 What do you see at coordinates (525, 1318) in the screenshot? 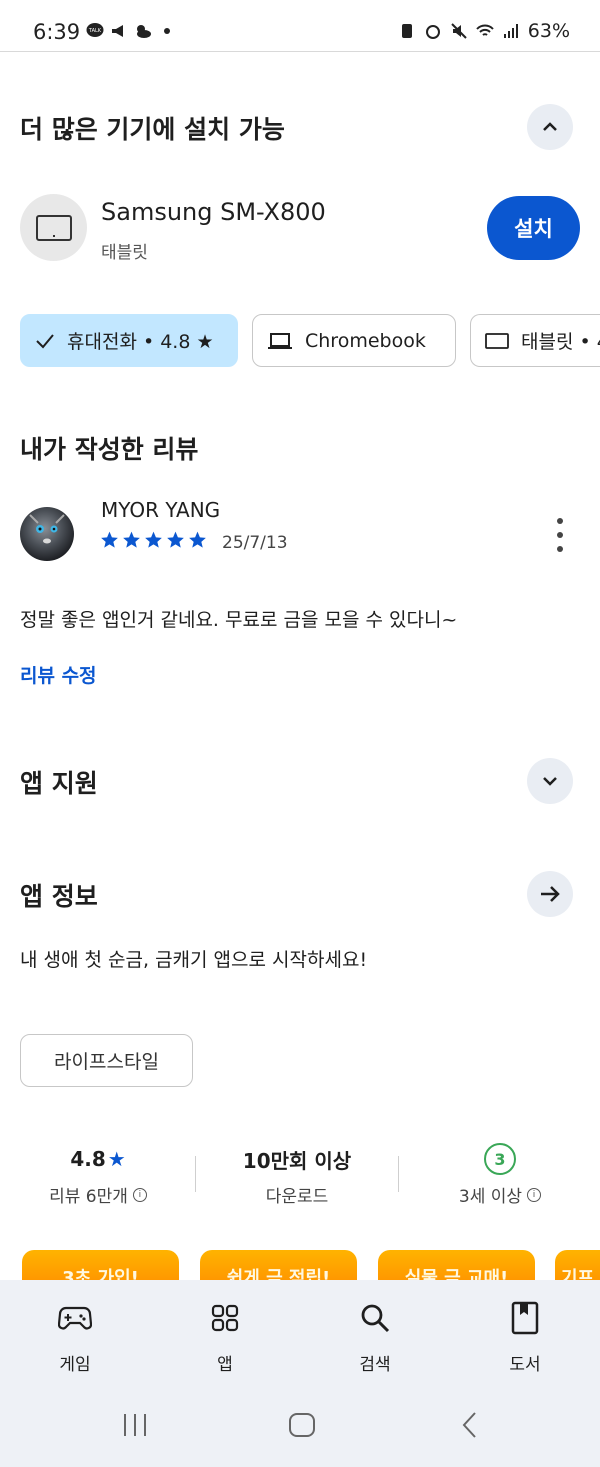
I see `book-icon` at bounding box center [525, 1318].